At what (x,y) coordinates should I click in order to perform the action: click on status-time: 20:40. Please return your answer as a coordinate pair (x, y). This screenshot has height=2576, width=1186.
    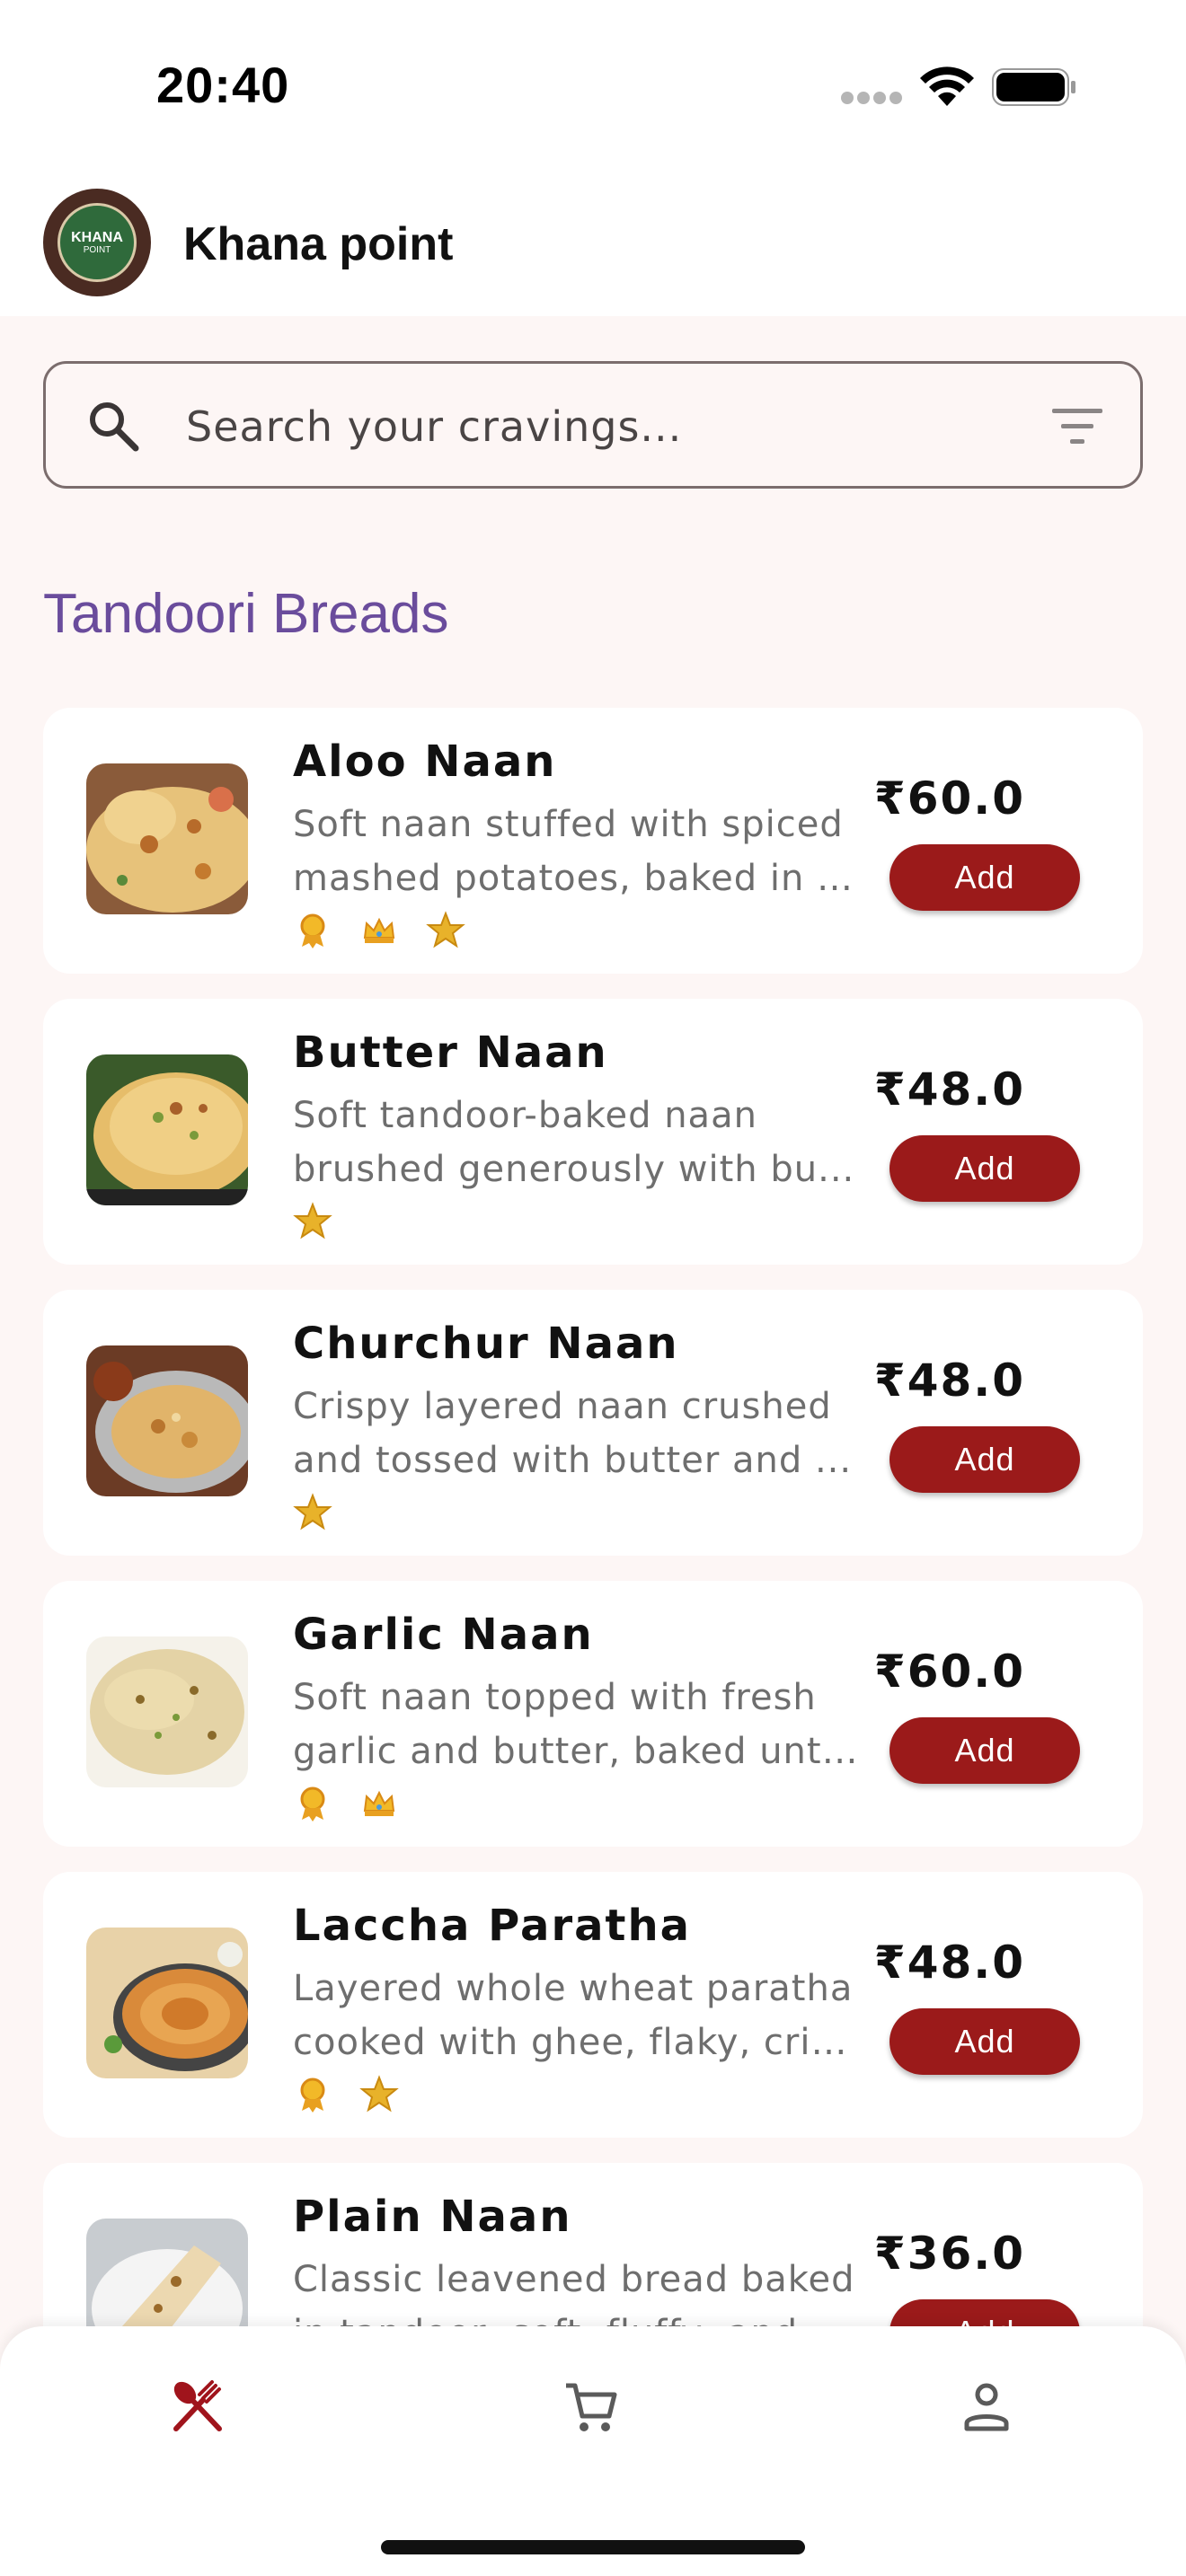
    Looking at the image, I should click on (223, 85).